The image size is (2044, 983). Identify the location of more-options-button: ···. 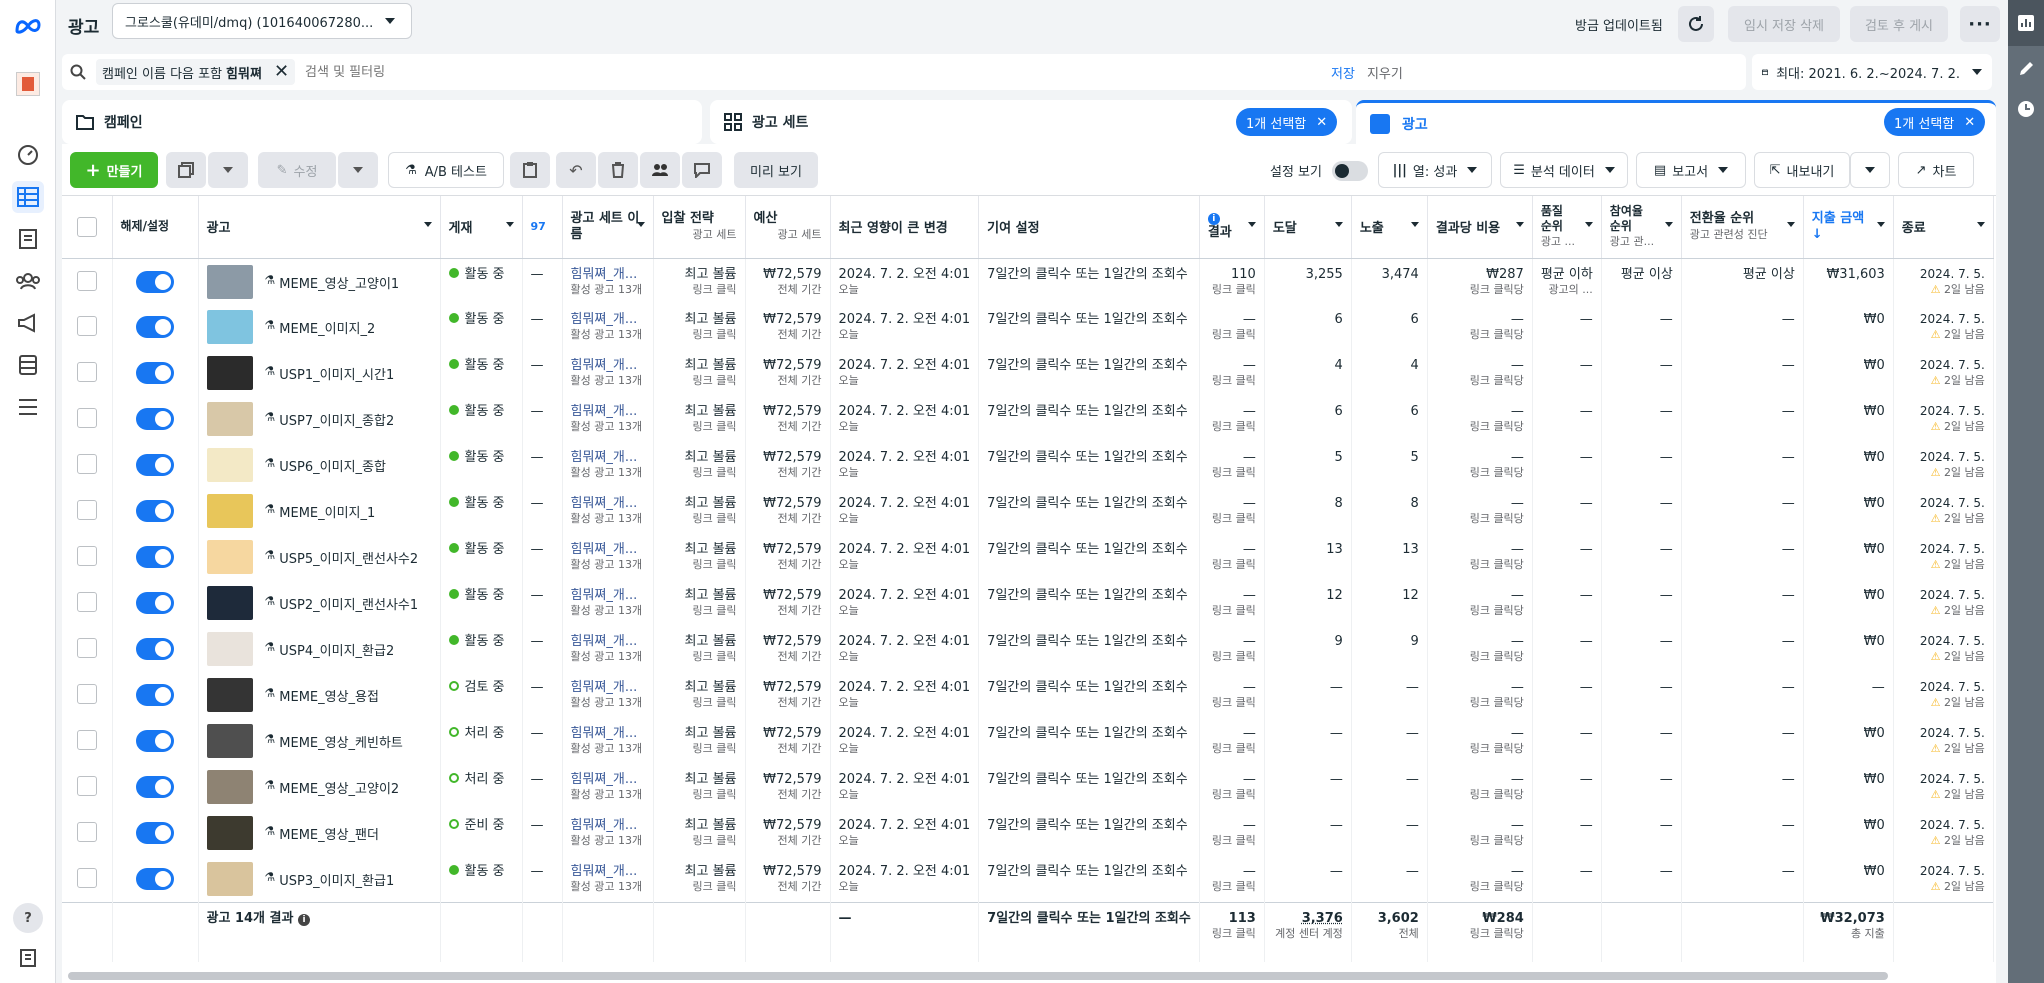
(1980, 24).